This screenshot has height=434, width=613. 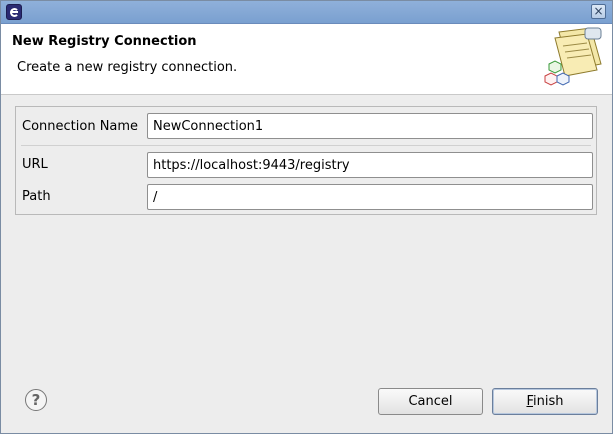 I want to click on page-title: New Registry Connection, so click(x=104, y=41).